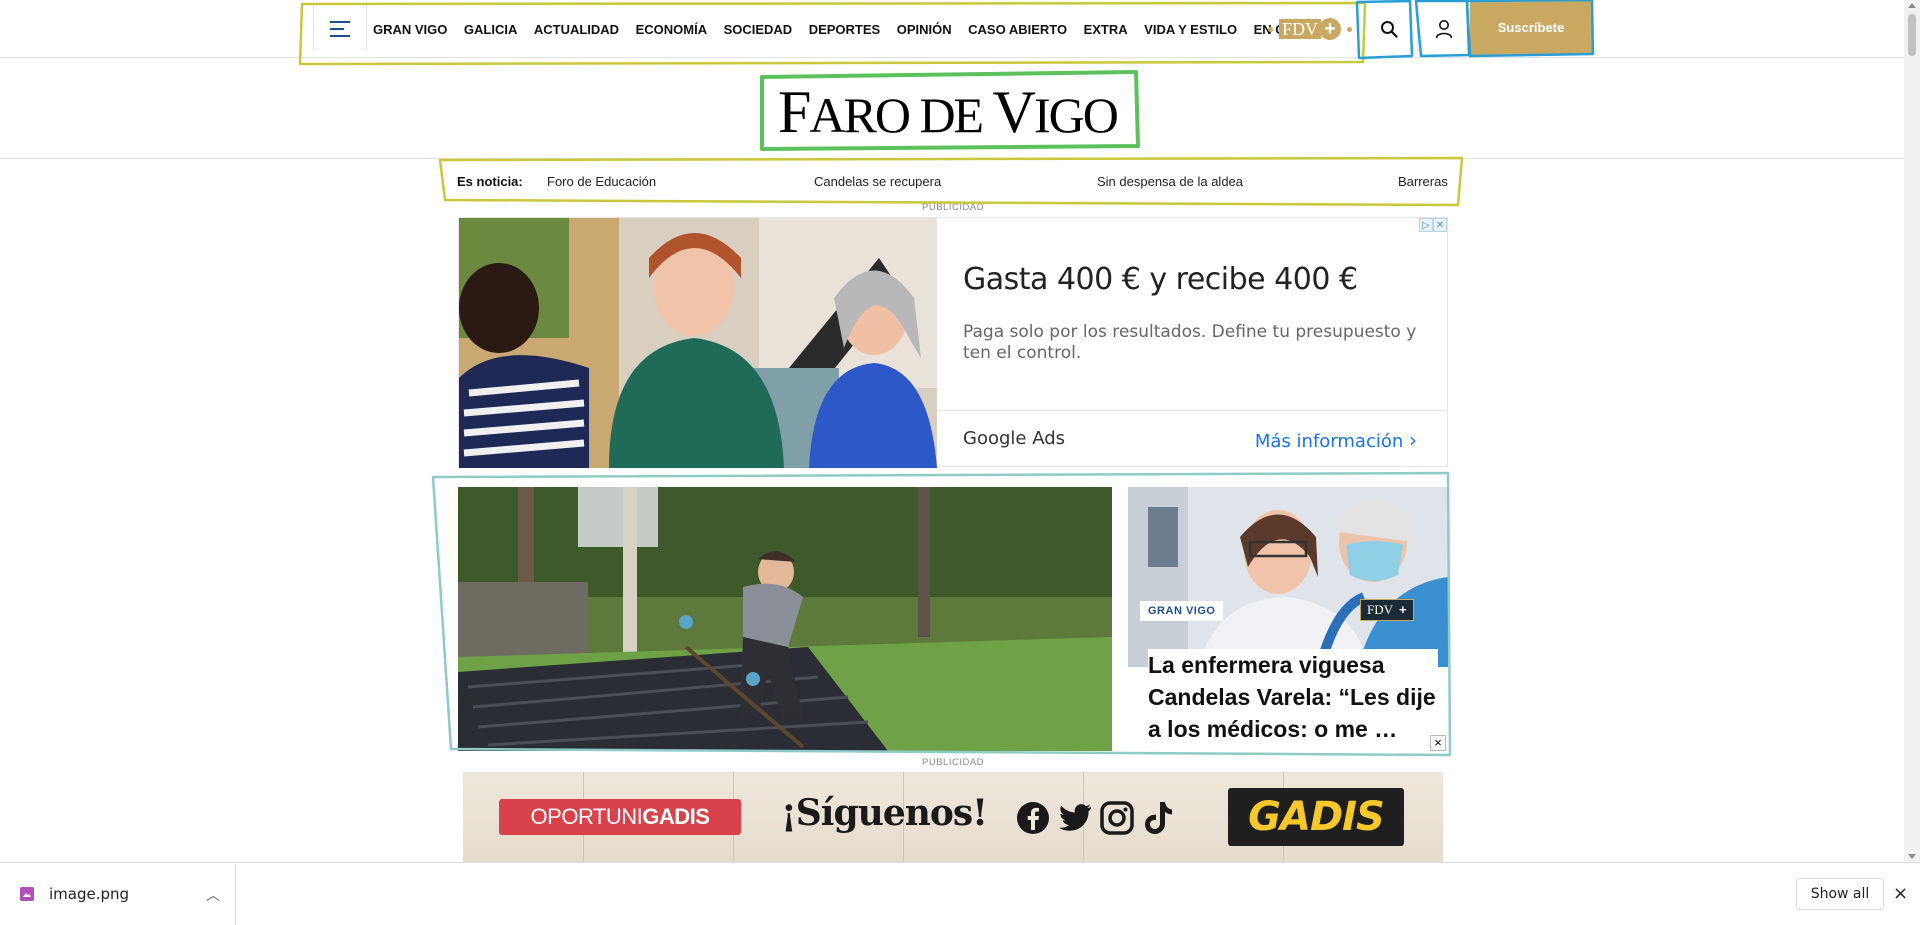 The image size is (1920, 925). I want to click on ticker-label: Es noticia:, so click(490, 181).